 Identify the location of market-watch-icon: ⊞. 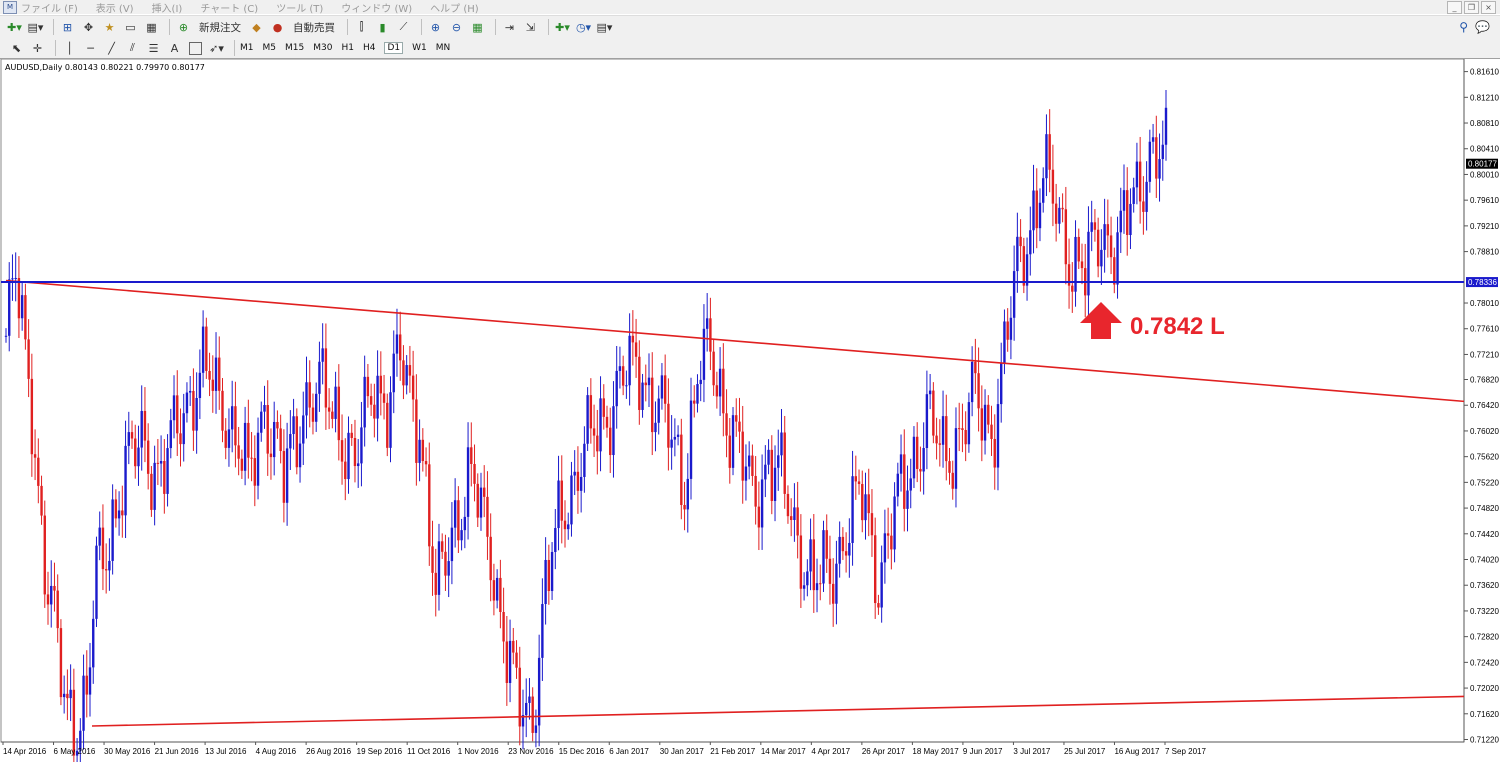
(67, 27).